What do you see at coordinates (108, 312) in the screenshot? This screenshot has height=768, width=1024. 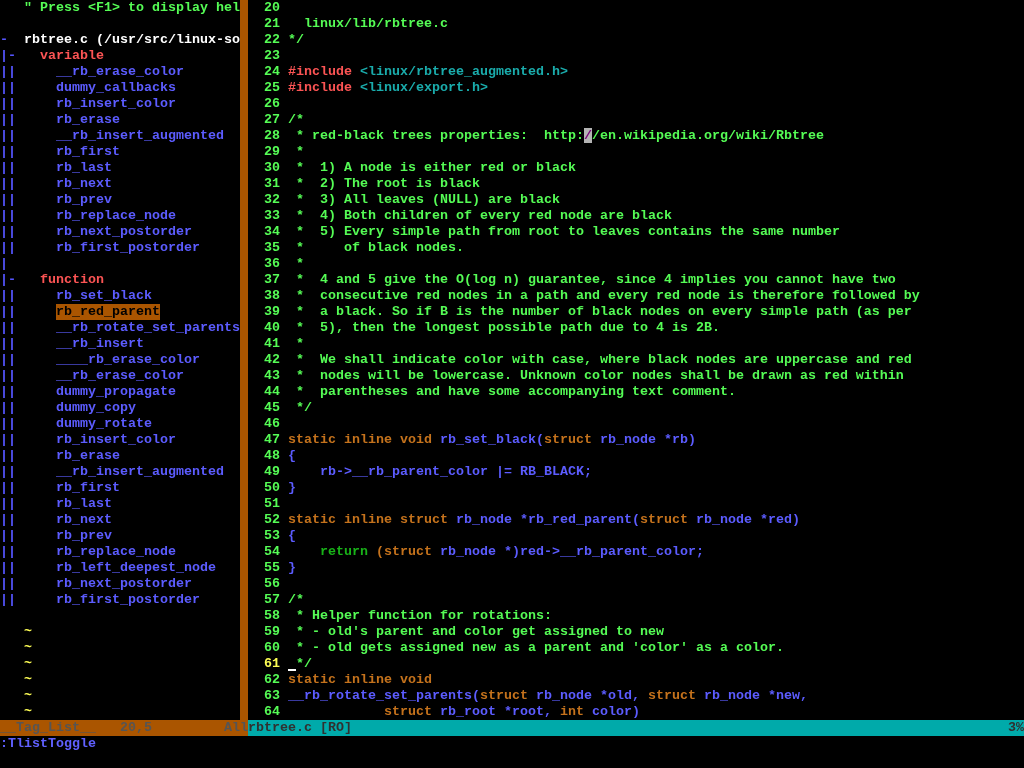 I see `tag-entry: rb_red_parent` at bounding box center [108, 312].